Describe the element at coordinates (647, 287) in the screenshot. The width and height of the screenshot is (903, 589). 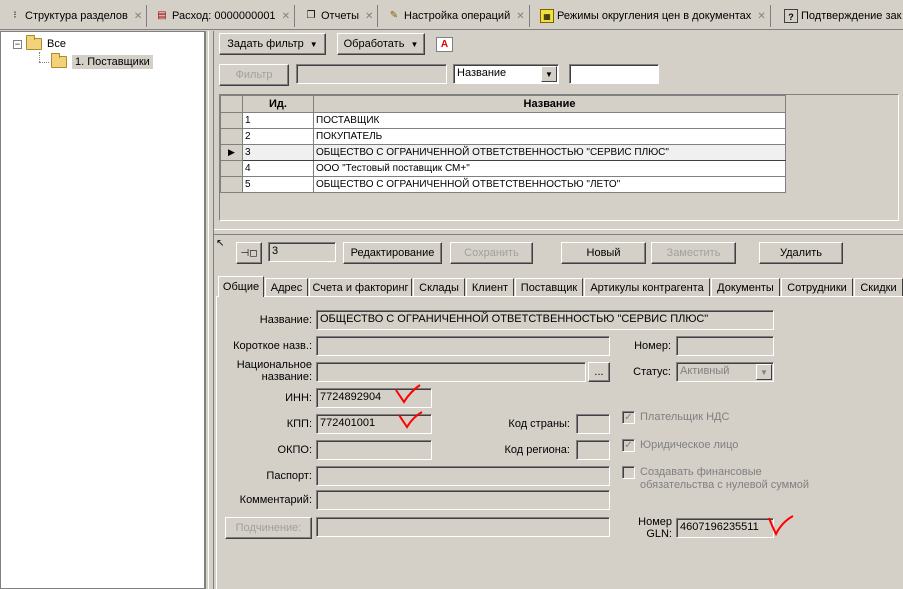
I see `tab-articles: Артикулы контрагента` at that location.